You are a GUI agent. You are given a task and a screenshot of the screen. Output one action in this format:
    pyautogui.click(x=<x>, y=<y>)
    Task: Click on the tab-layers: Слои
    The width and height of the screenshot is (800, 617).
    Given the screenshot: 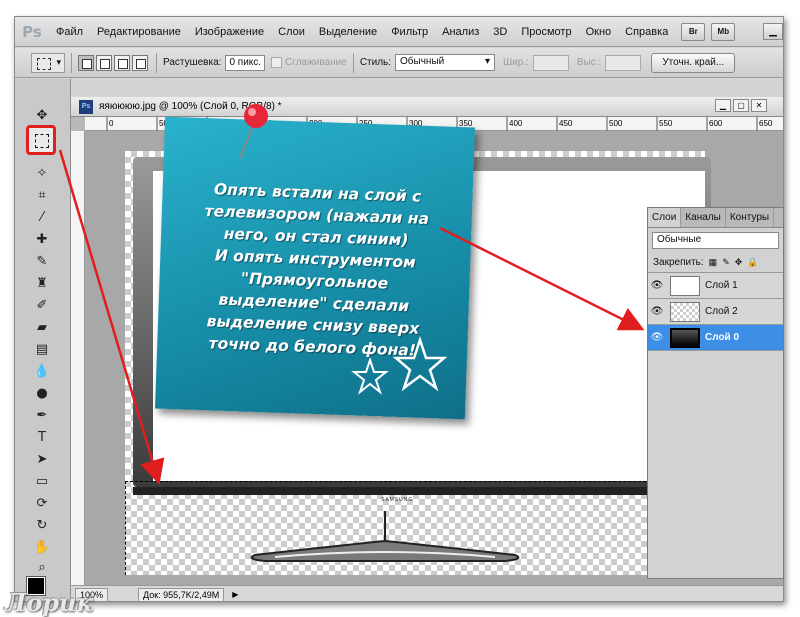 What is the action you would take?
    pyautogui.click(x=665, y=217)
    